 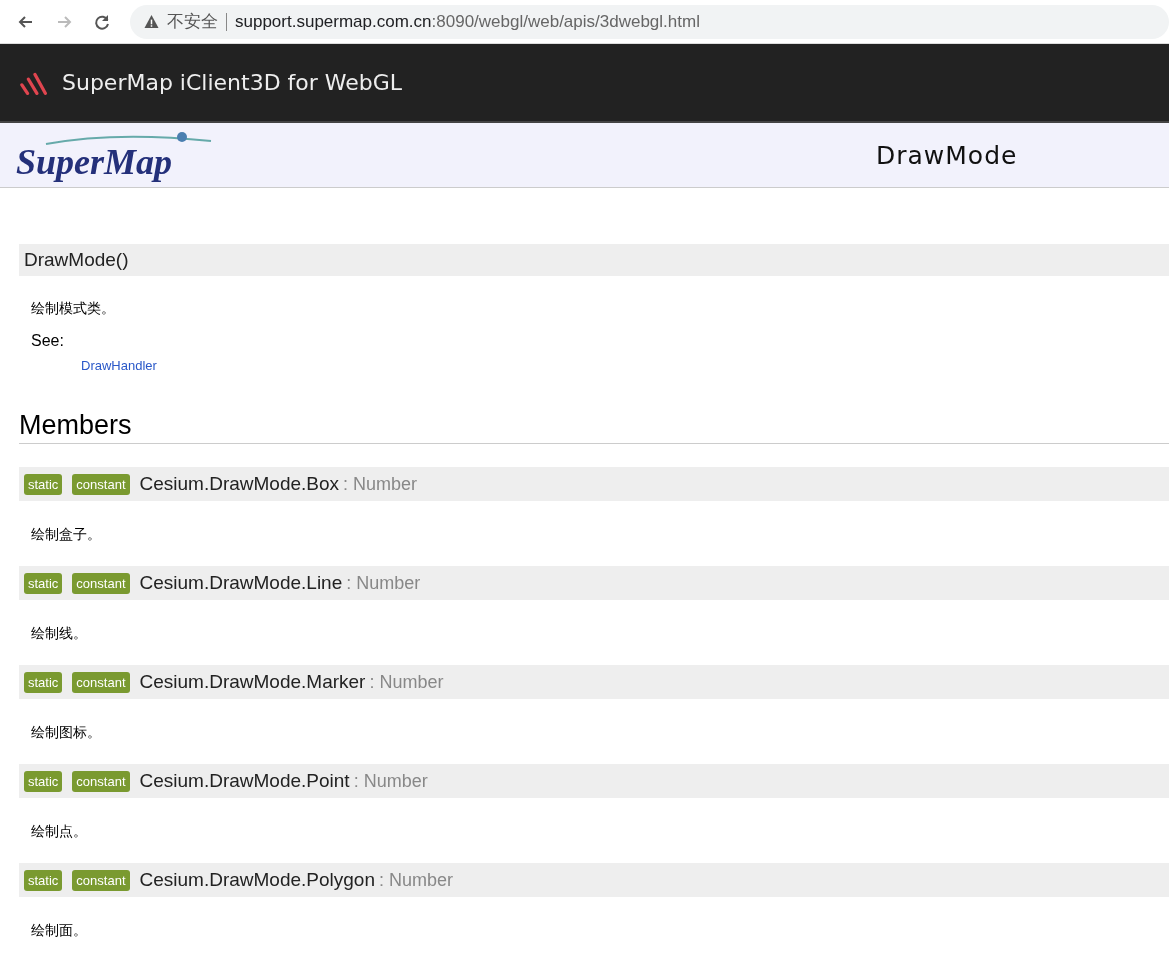 What do you see at coordinates (119, 365) in the screenshot?
I see `see-link: DrawHandler` at bounding box center [119, 365].